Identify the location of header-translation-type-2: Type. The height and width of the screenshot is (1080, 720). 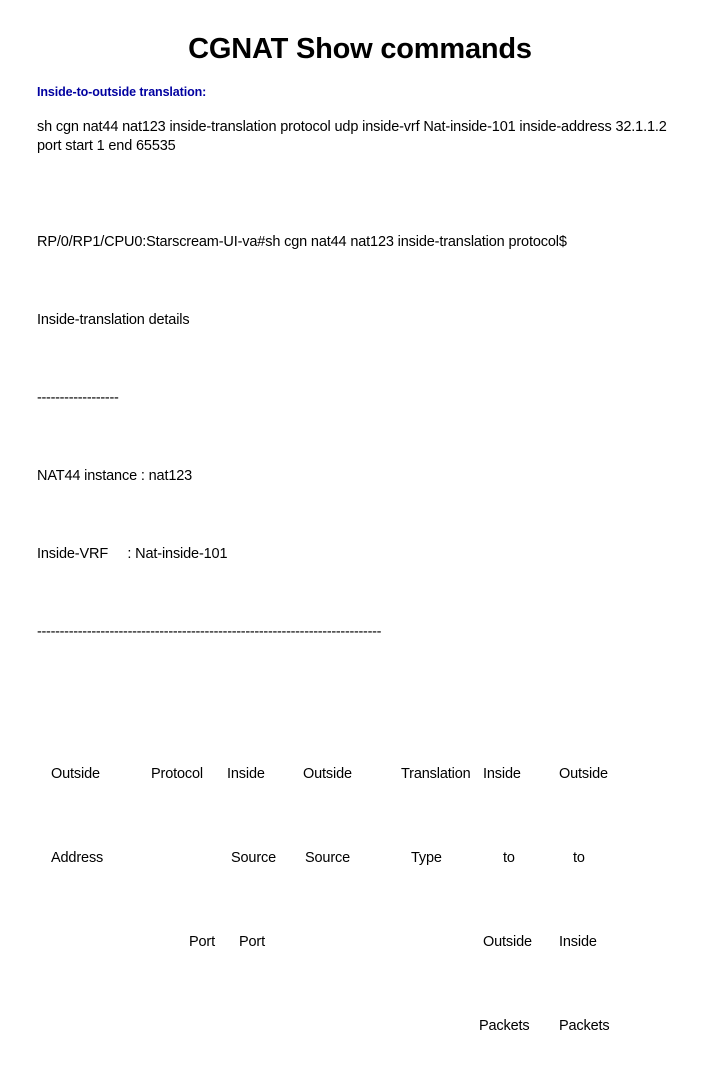
(432, 858).